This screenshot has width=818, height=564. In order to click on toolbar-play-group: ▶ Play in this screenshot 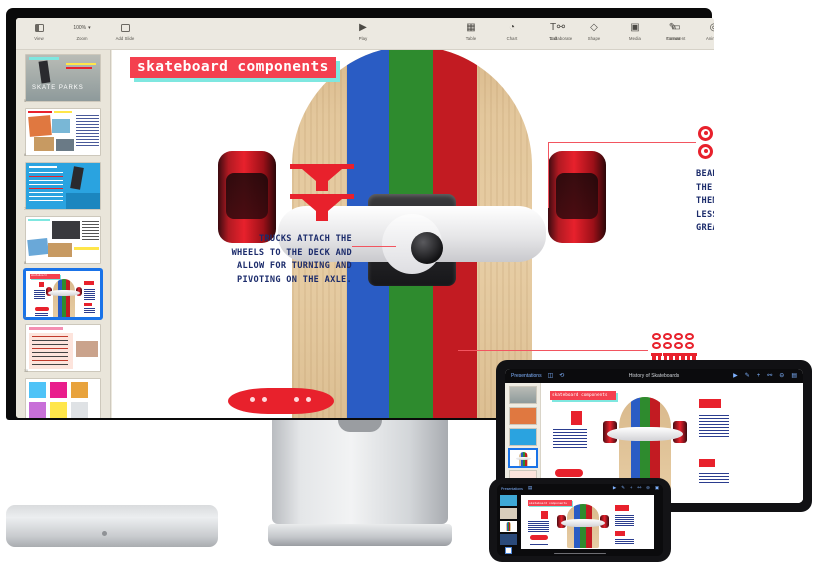, I will do `click(363, 31)`.